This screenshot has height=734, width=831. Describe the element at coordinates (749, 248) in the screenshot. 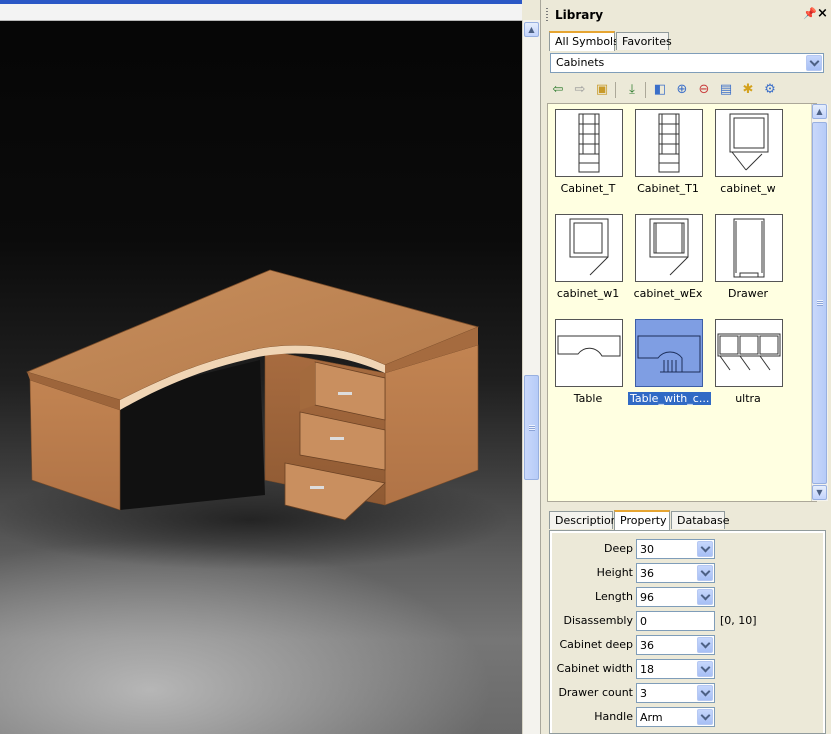

I see `drawer-thumbnail` at that location.